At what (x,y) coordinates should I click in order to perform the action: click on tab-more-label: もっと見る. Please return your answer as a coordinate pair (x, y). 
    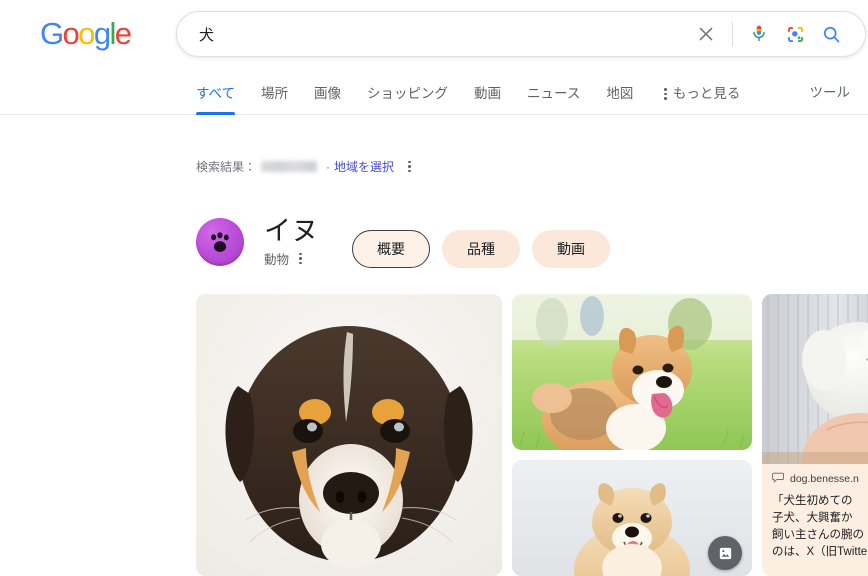
    Looking at the image, I should click on (706, 93).